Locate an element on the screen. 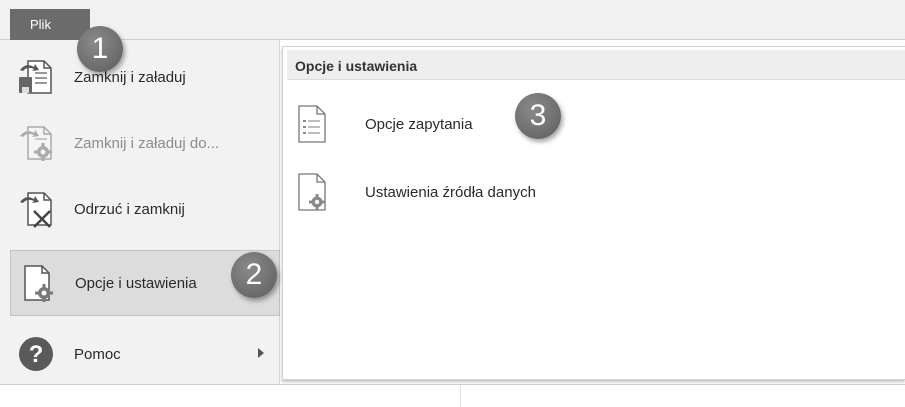 This screenshot has width=905, height=407. close-and-load-icon is located at coordinates (35, 77).